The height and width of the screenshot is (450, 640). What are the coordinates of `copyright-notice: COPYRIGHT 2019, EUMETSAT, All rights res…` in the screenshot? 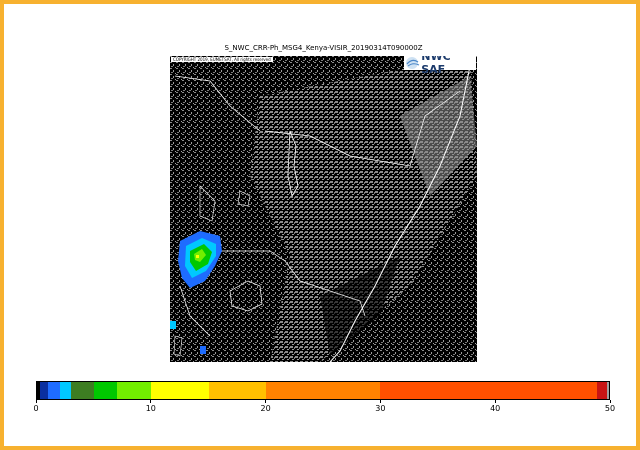 It's located at (222, 59).